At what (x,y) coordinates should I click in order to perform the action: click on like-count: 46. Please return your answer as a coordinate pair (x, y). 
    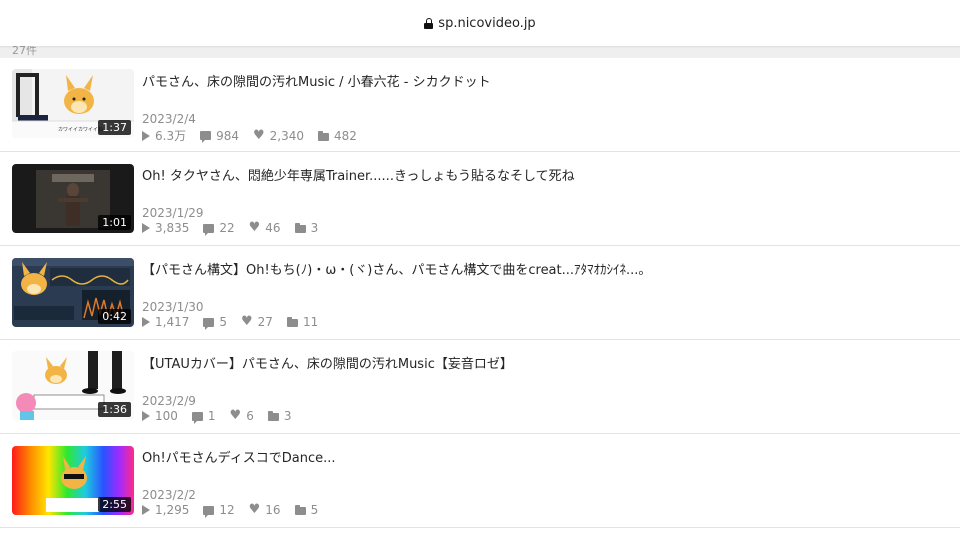
    Looking at the image, I should click on (273, 228).